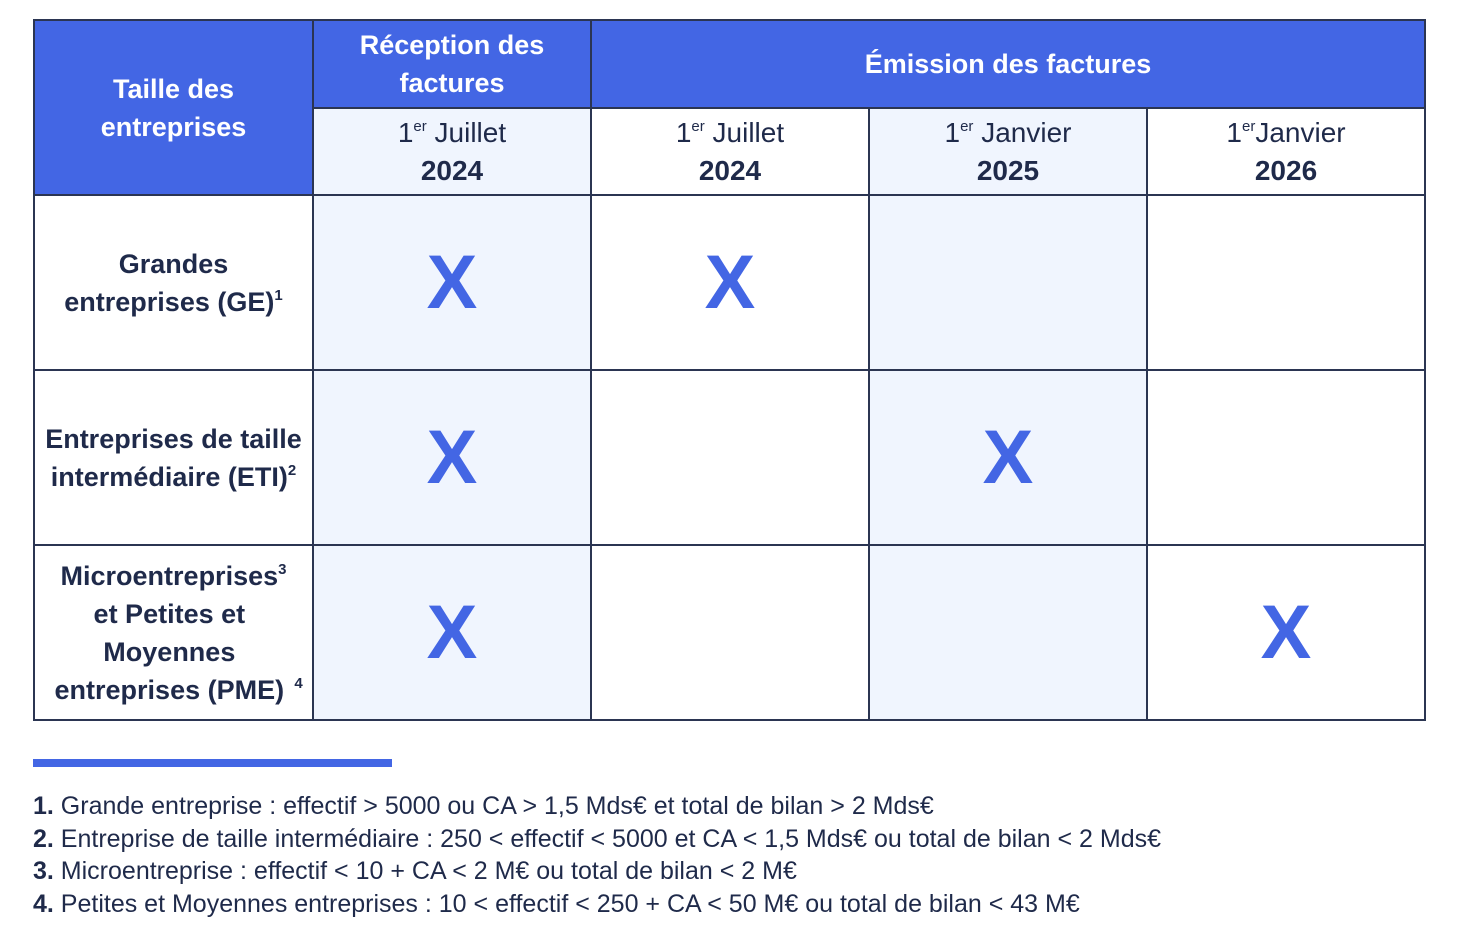 The image size is (1458, 937). Describe the element at coordinates (282, 569) in the screenshot. I see `footnote-ref: 3` at that location.